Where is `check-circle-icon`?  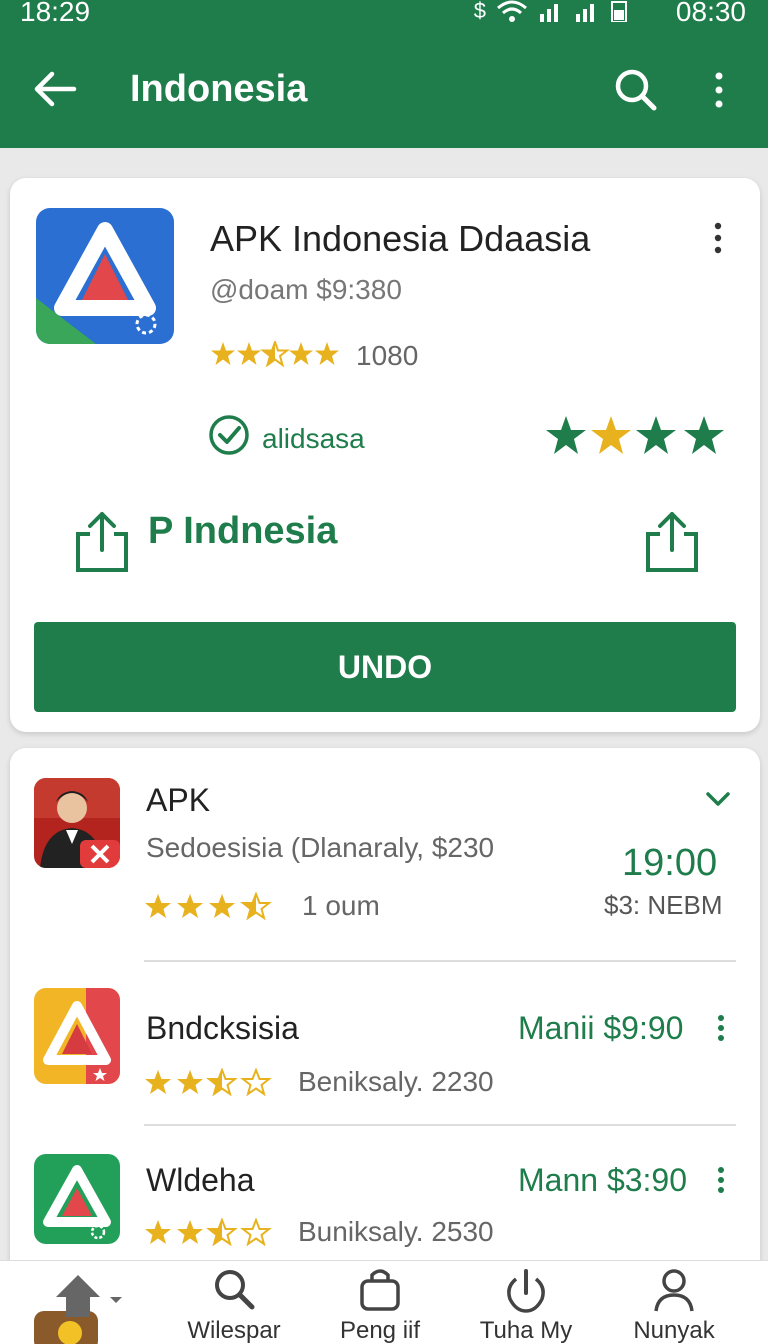
check-circle-icon is located at coordinates (229, 438).